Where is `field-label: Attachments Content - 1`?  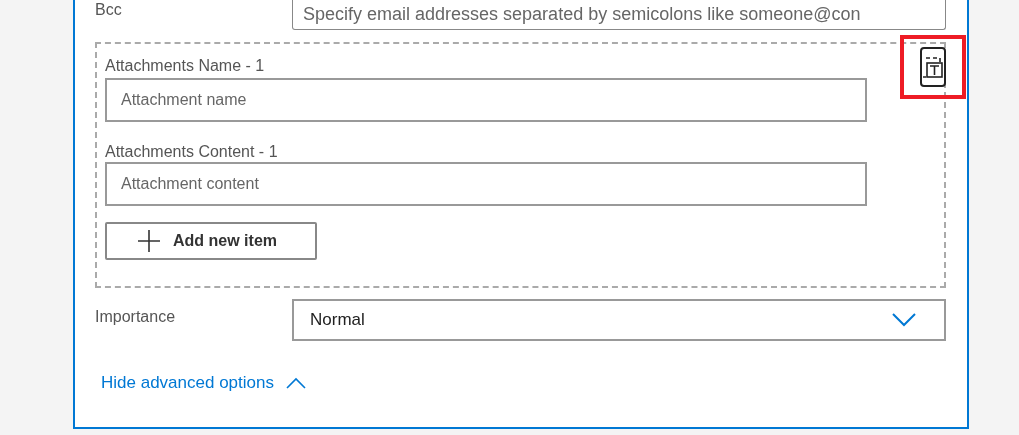
field-label: Attachments Content - 1 is located at coordinates (192, 152).